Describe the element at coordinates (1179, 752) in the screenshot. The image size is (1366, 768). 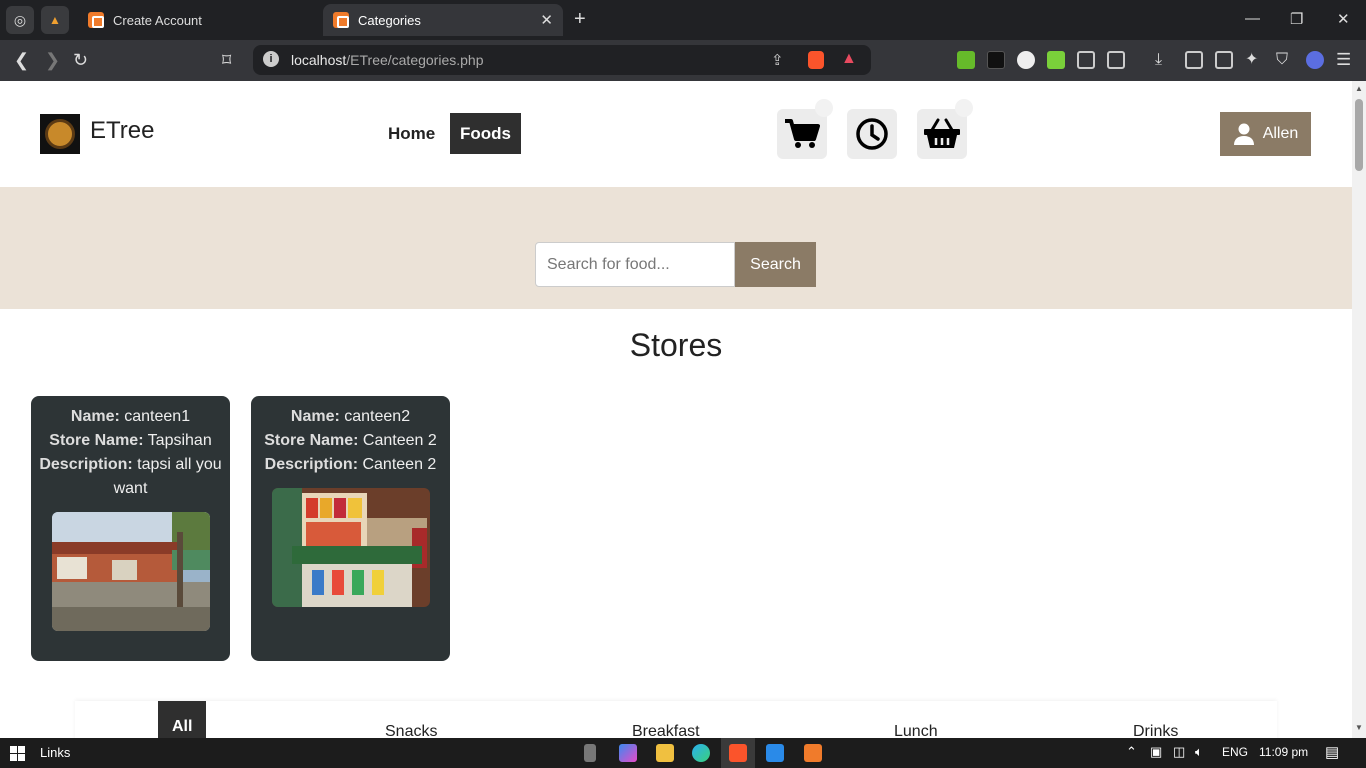
I see `network-icon: ◫` at that location.